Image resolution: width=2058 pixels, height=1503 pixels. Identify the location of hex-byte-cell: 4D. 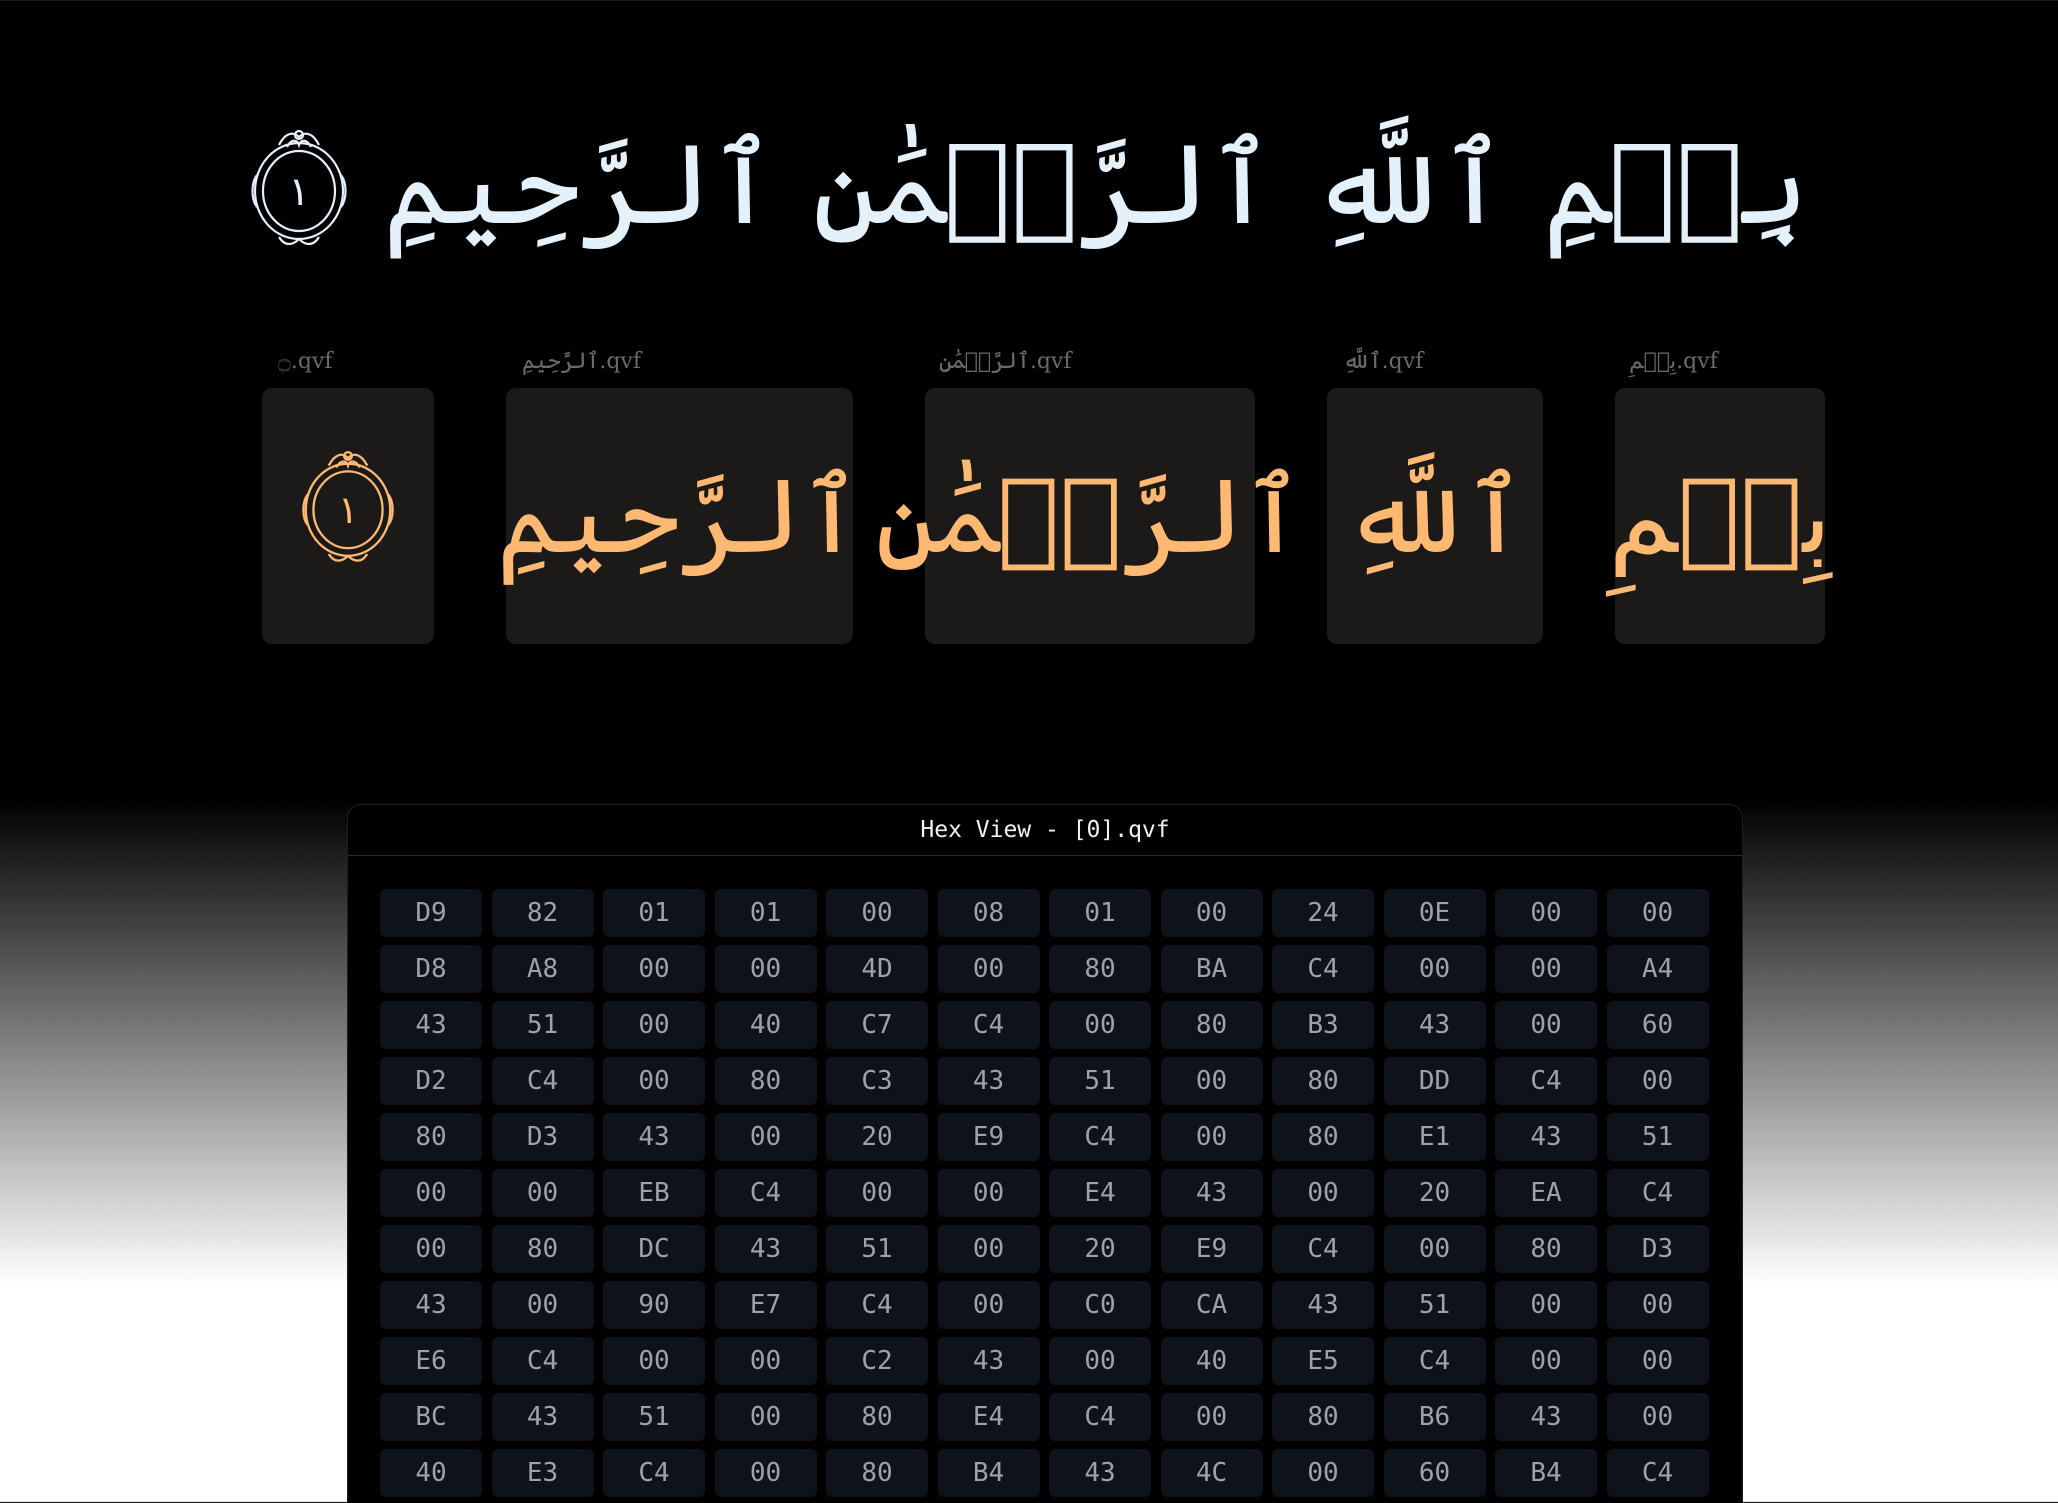
(877, 969).